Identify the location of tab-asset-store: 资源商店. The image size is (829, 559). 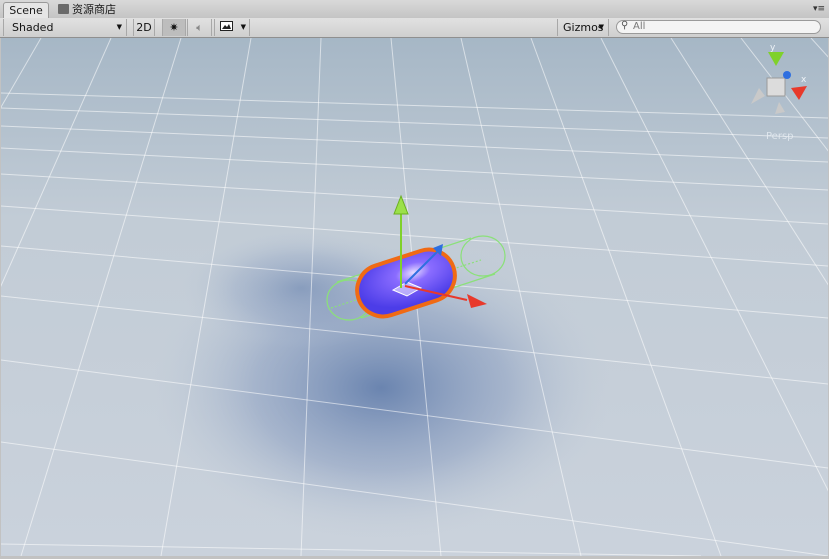
(87, 10).